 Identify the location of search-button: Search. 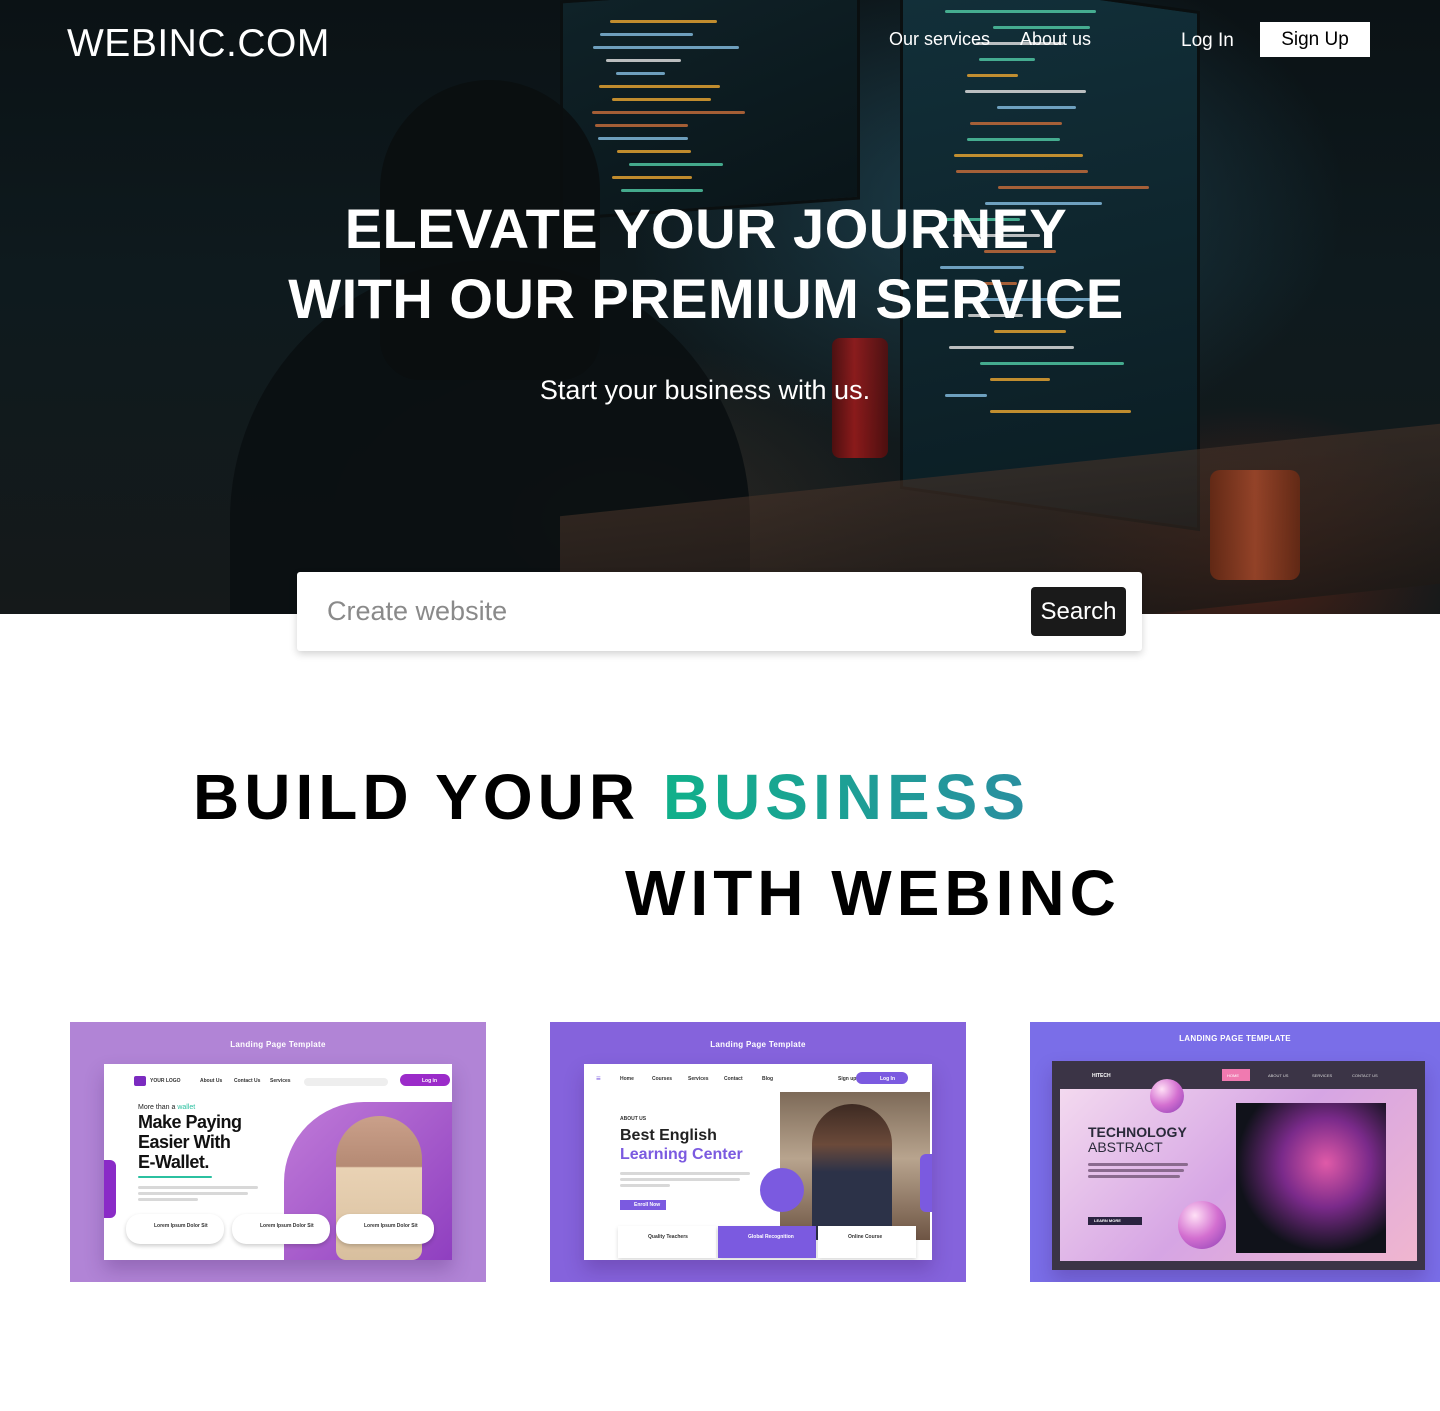
(1078, 611).